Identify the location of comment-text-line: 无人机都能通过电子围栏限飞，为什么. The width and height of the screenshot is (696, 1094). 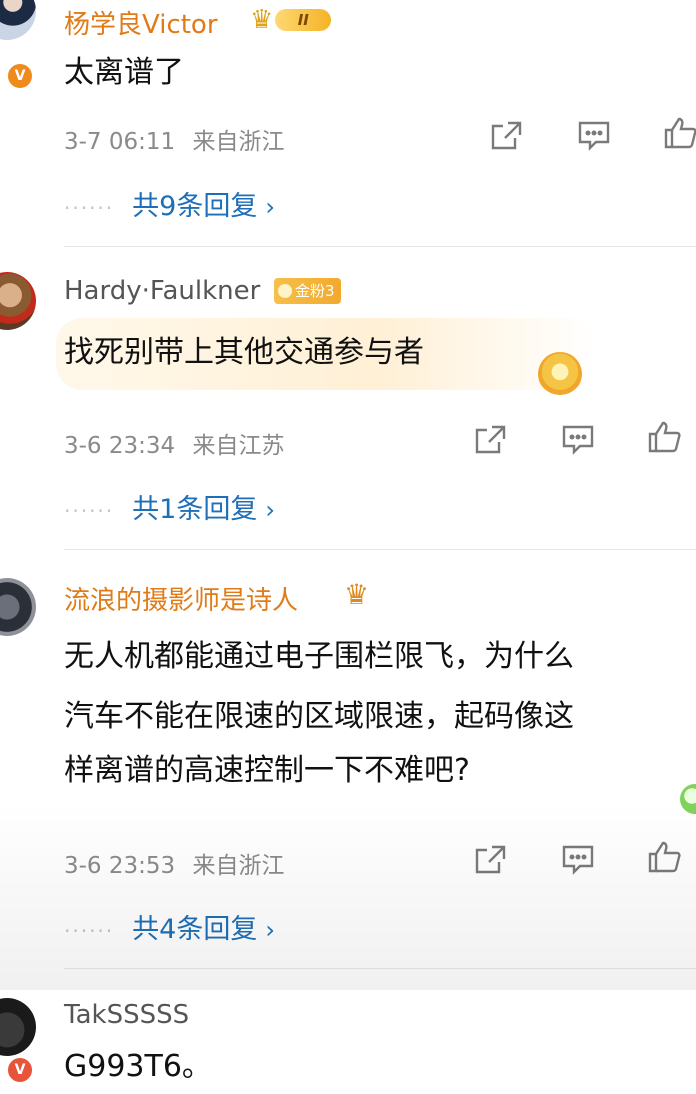
(319, 656).